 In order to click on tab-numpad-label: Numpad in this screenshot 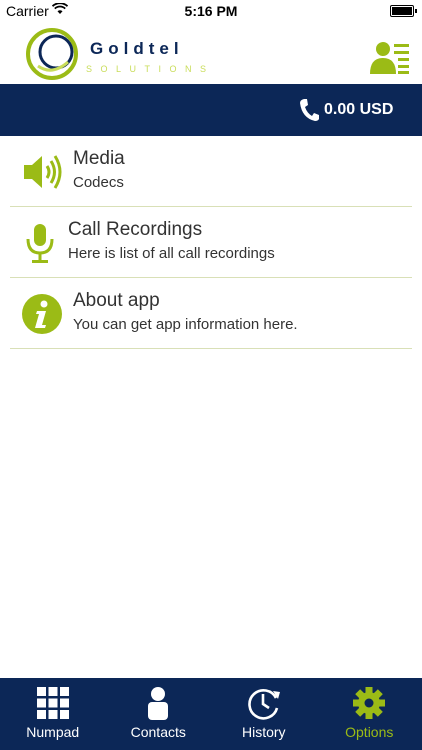, I will do `click(53, 732)`.